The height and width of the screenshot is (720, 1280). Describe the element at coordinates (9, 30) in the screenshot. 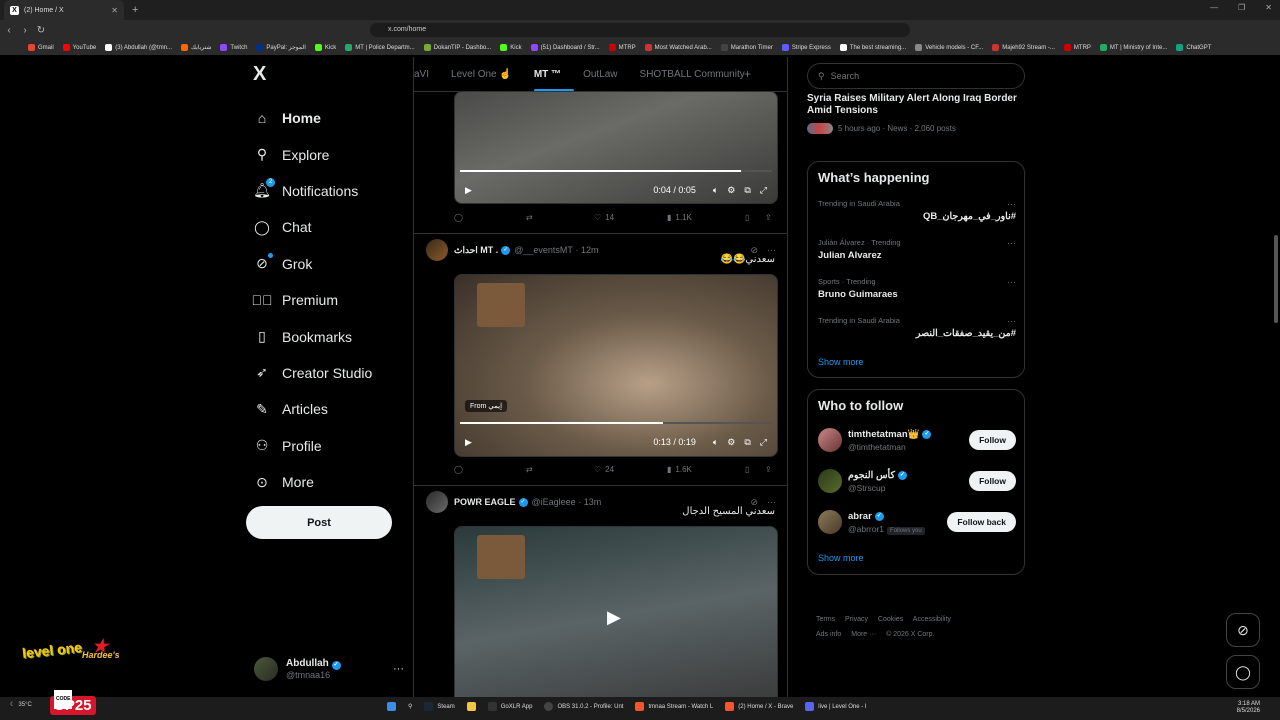

I see `back-icon: ‹` at that location.